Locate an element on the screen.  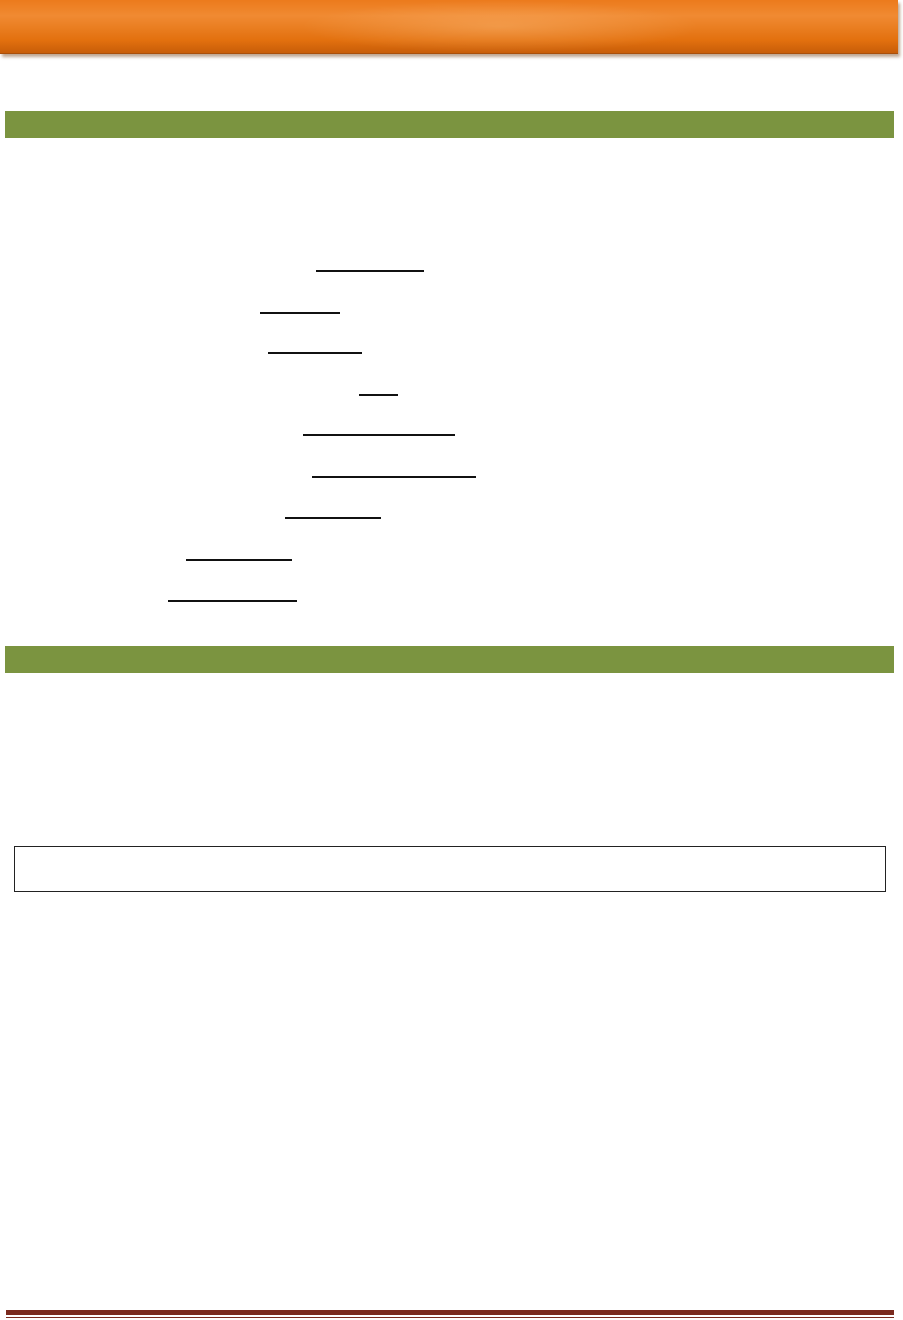
header-banner is located at coordinates (449, 27).